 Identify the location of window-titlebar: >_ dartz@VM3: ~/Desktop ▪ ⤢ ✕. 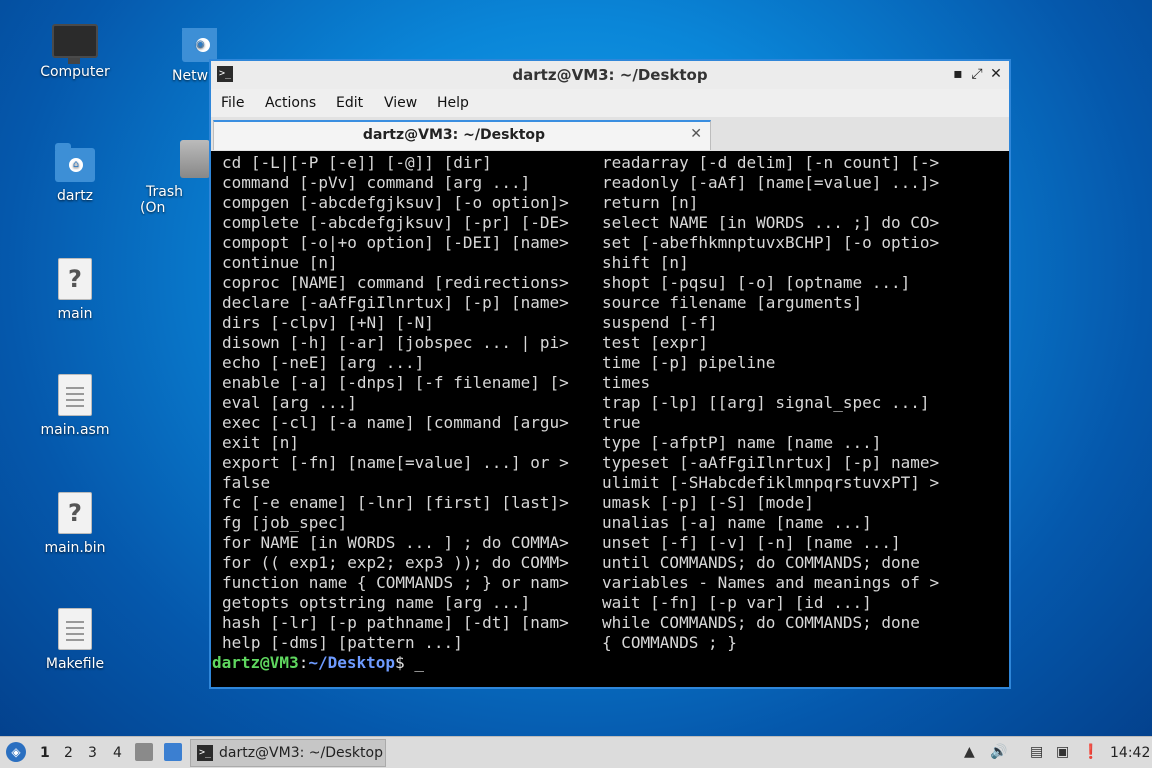
(610, 75).